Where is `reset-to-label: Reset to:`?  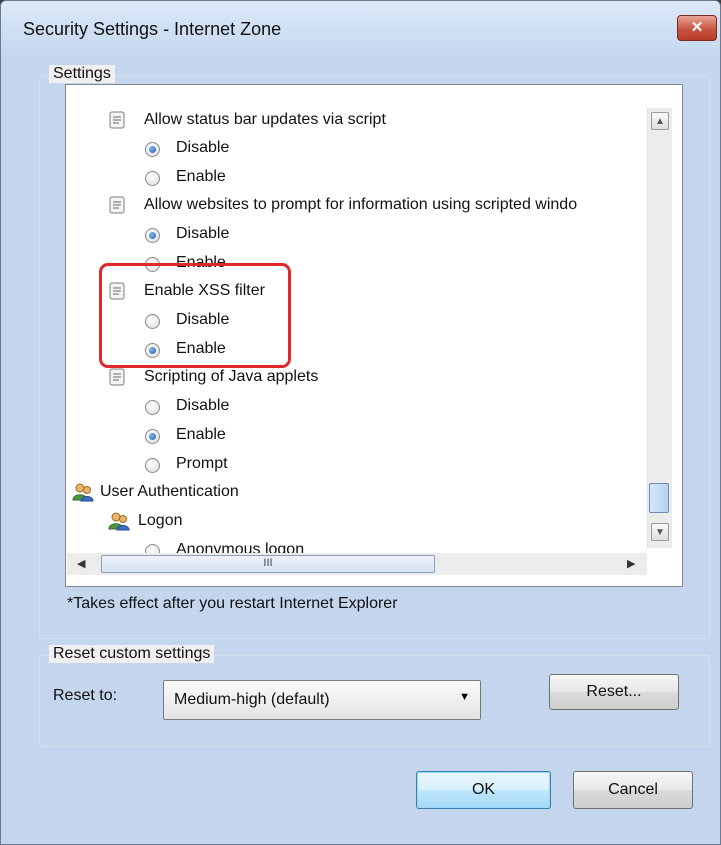 reset-to-label: Reset to: is located at coordinates (85, 695).